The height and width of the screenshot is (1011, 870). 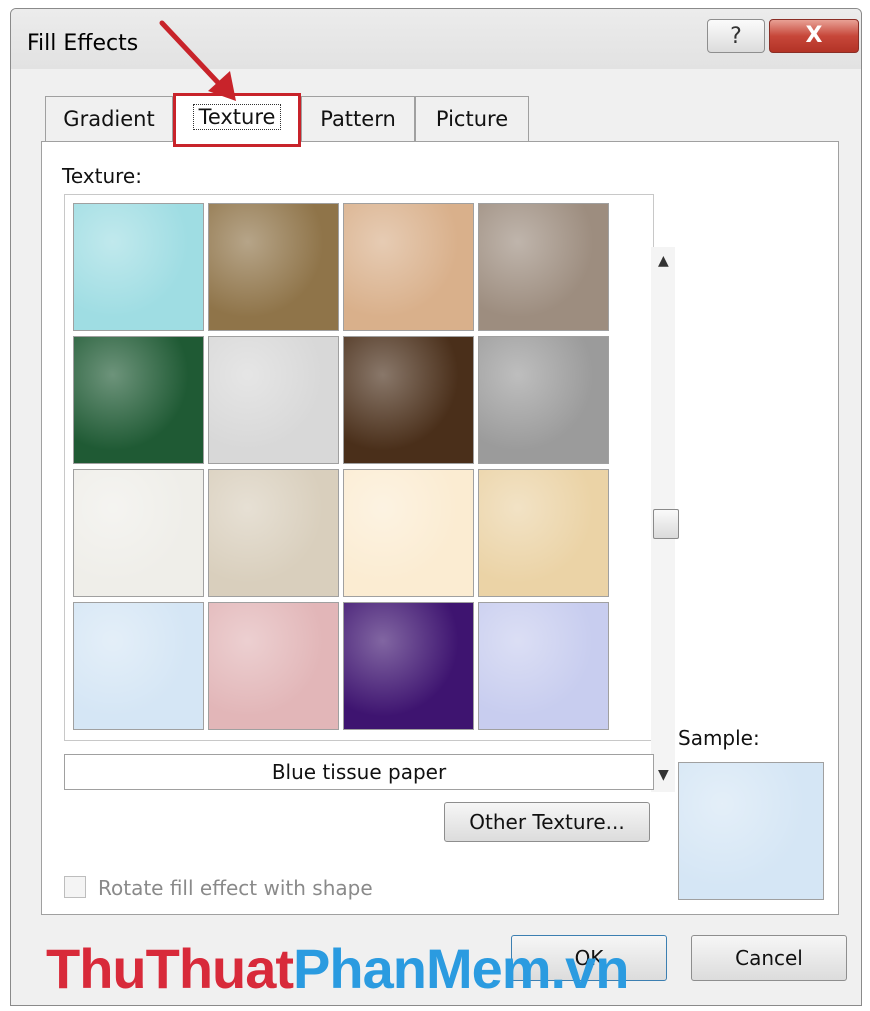 I want to click on scroll-up-icon: ▲, so click(x=663, y=261).